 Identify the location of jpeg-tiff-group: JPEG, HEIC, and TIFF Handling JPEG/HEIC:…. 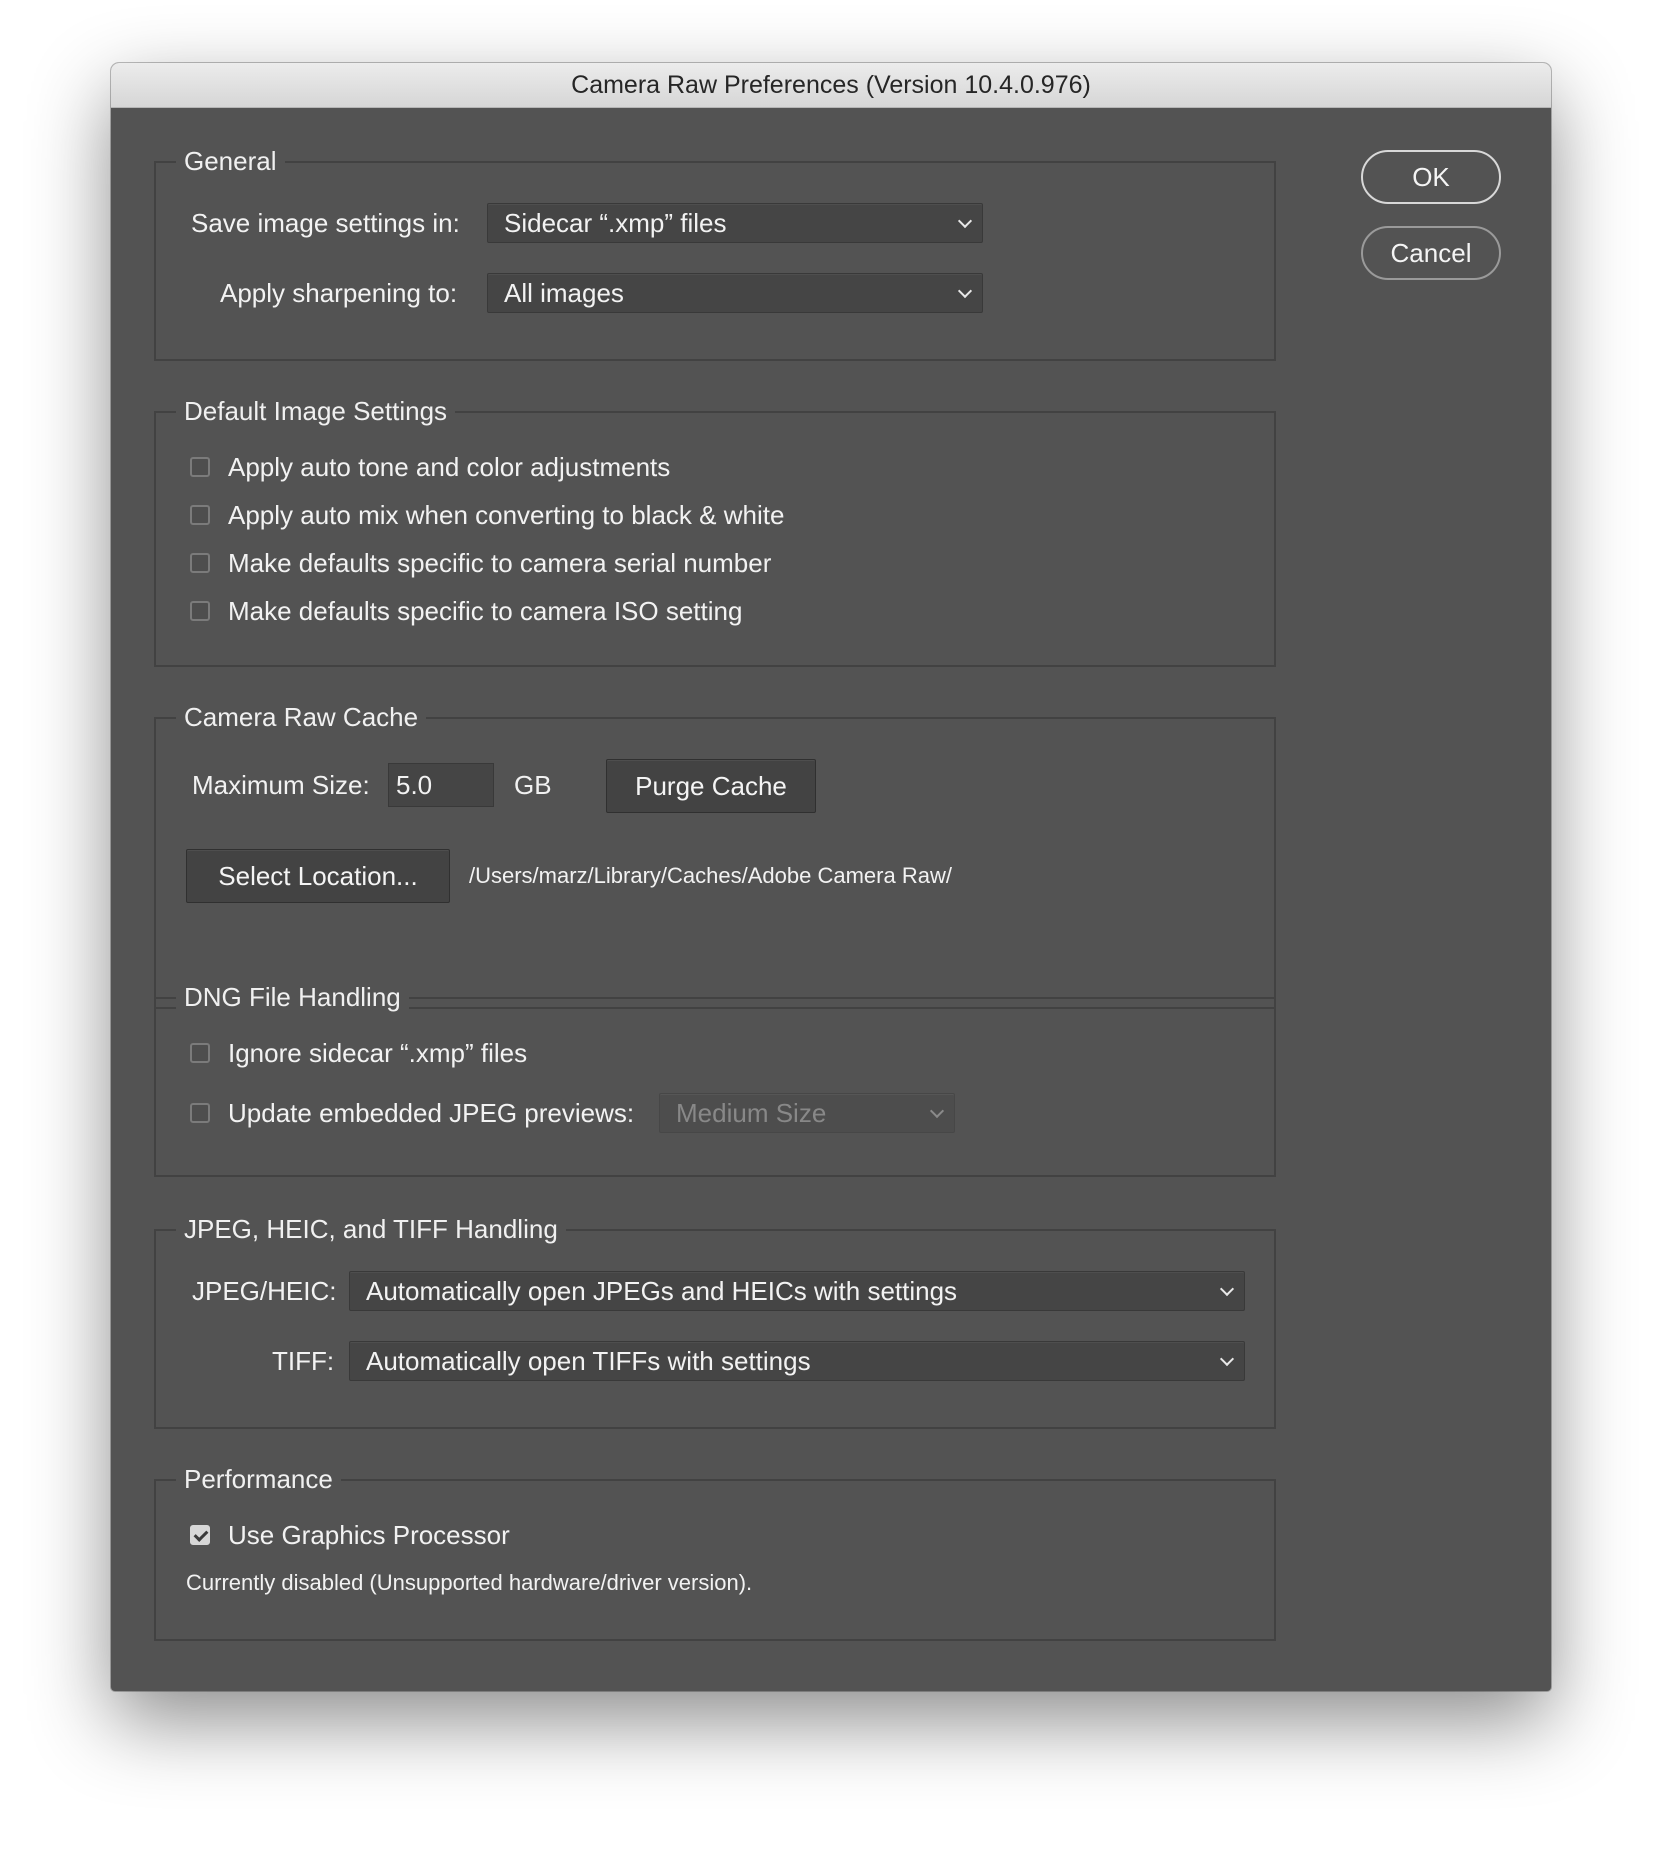
(715, 1320).